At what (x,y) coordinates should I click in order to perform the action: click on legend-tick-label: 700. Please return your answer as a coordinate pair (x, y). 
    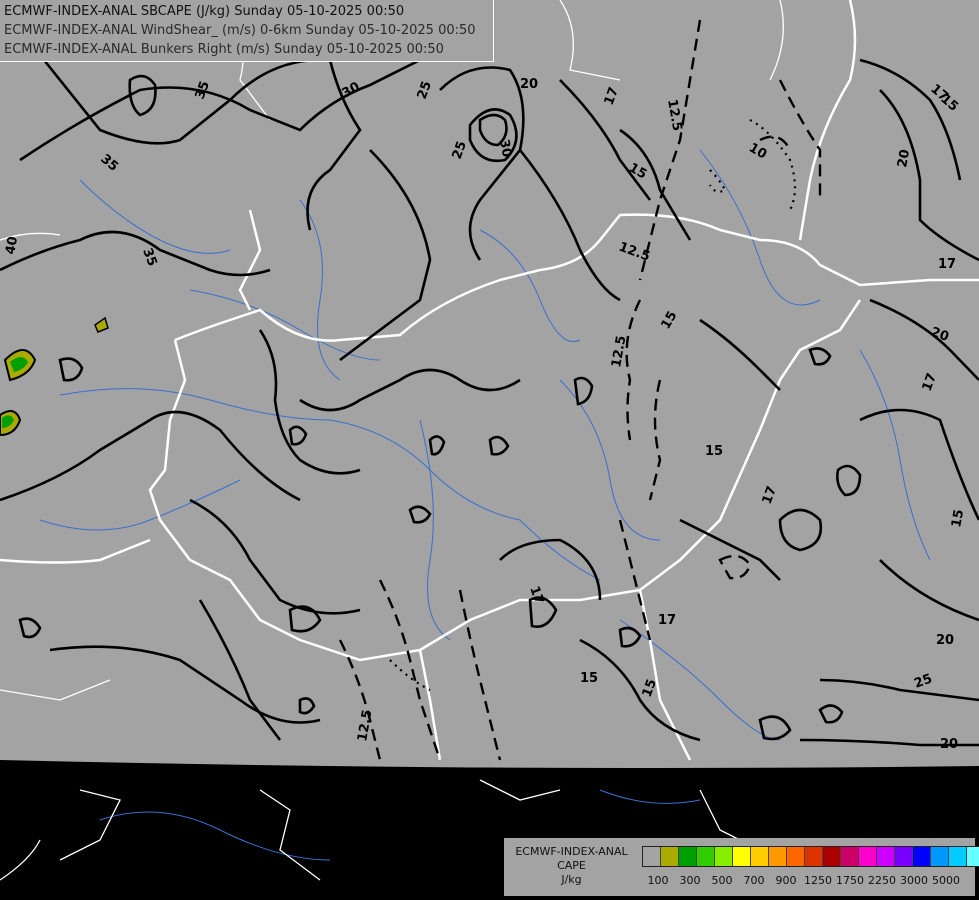
    Looking at the image, I should click on (754, 880).